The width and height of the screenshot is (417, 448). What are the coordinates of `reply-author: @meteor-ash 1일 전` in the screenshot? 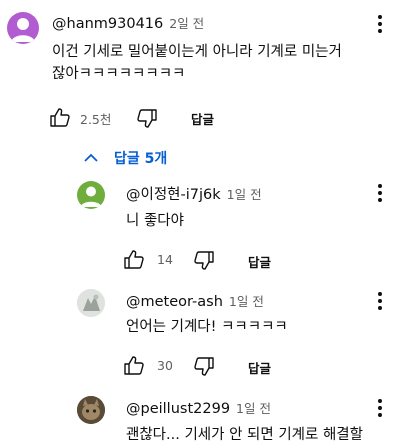 It's located at (195, 300).